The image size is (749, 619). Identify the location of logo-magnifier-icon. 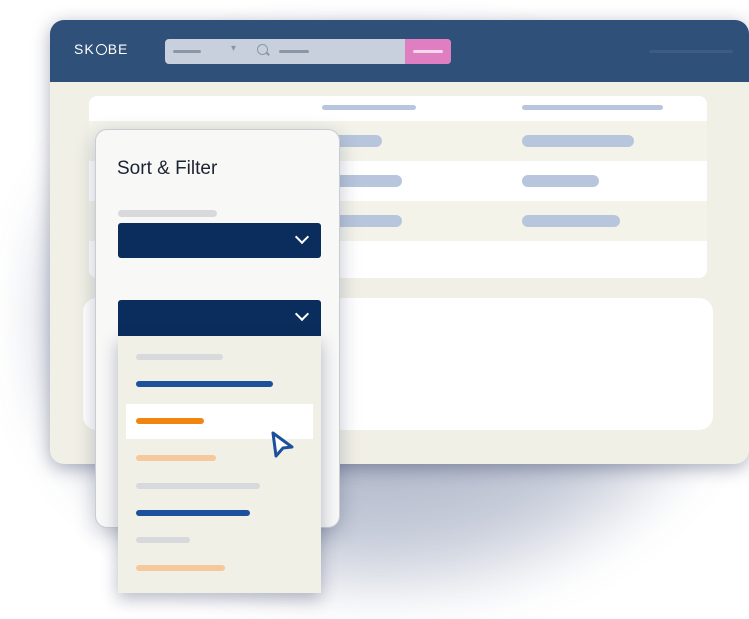
(101, 49).